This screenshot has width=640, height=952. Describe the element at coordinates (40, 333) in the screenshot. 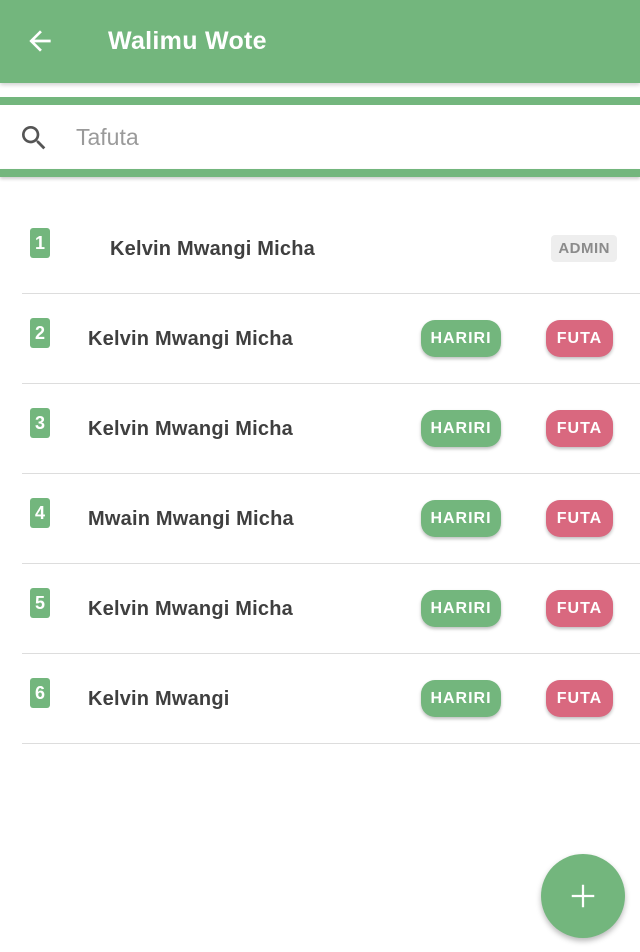

I see `row-number-badge: 2` at that location.